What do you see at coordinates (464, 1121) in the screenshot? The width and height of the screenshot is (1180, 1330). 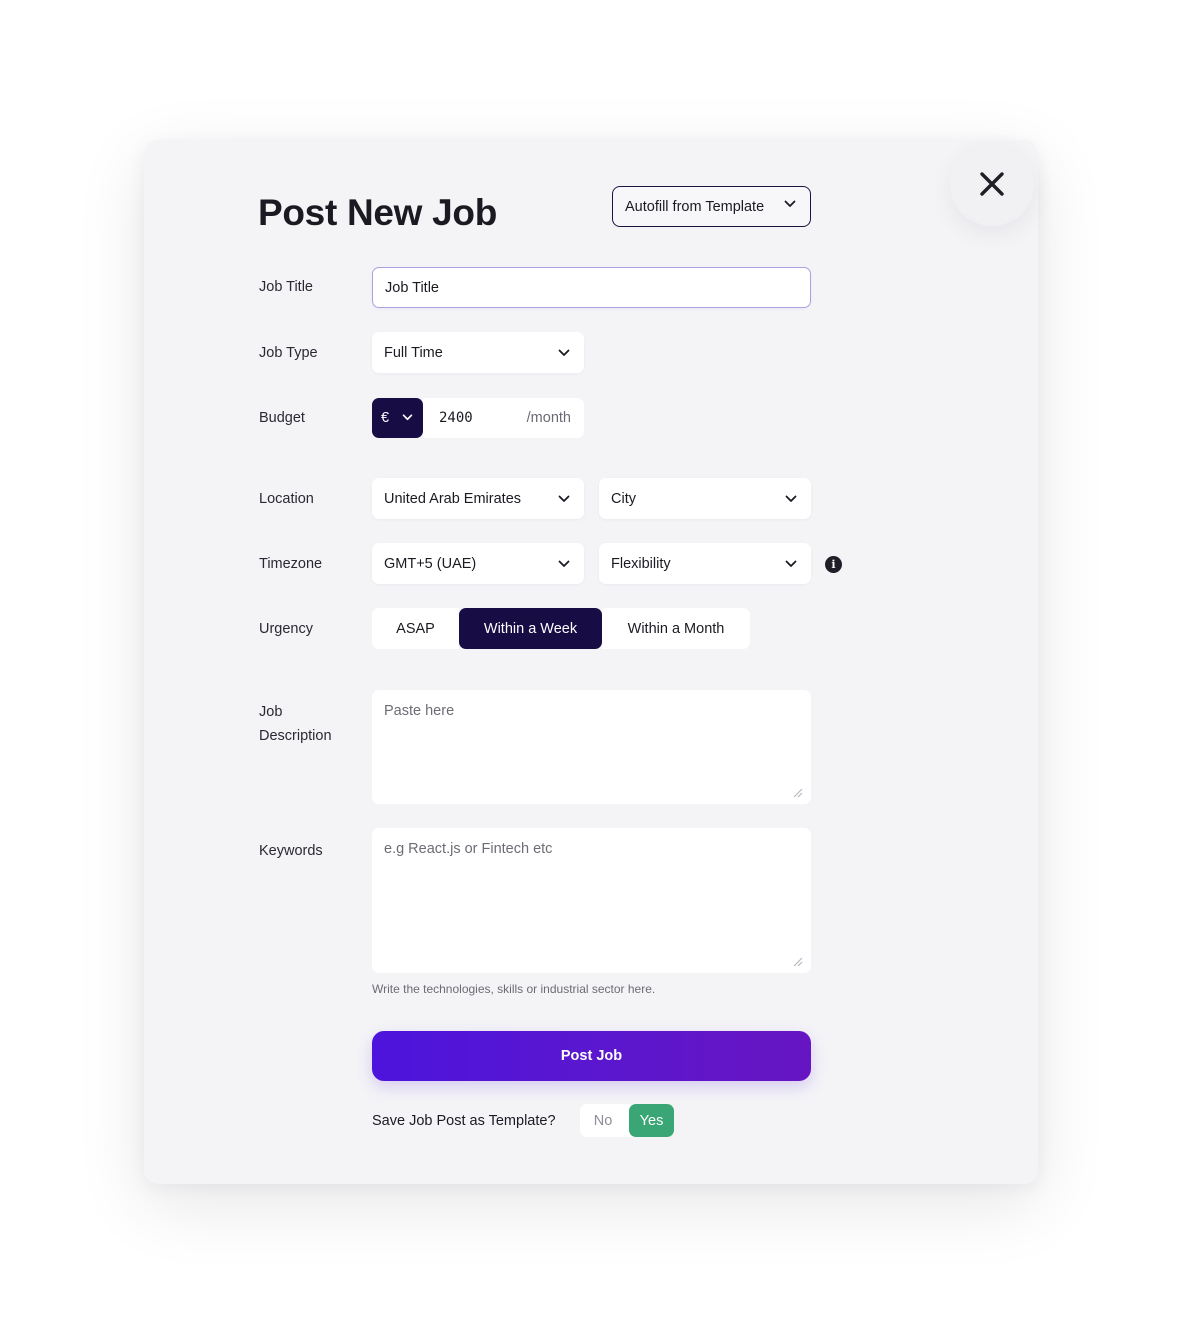 I see `save-template-question: Save Job Post as Template?` at bounding box center [464, 1121].